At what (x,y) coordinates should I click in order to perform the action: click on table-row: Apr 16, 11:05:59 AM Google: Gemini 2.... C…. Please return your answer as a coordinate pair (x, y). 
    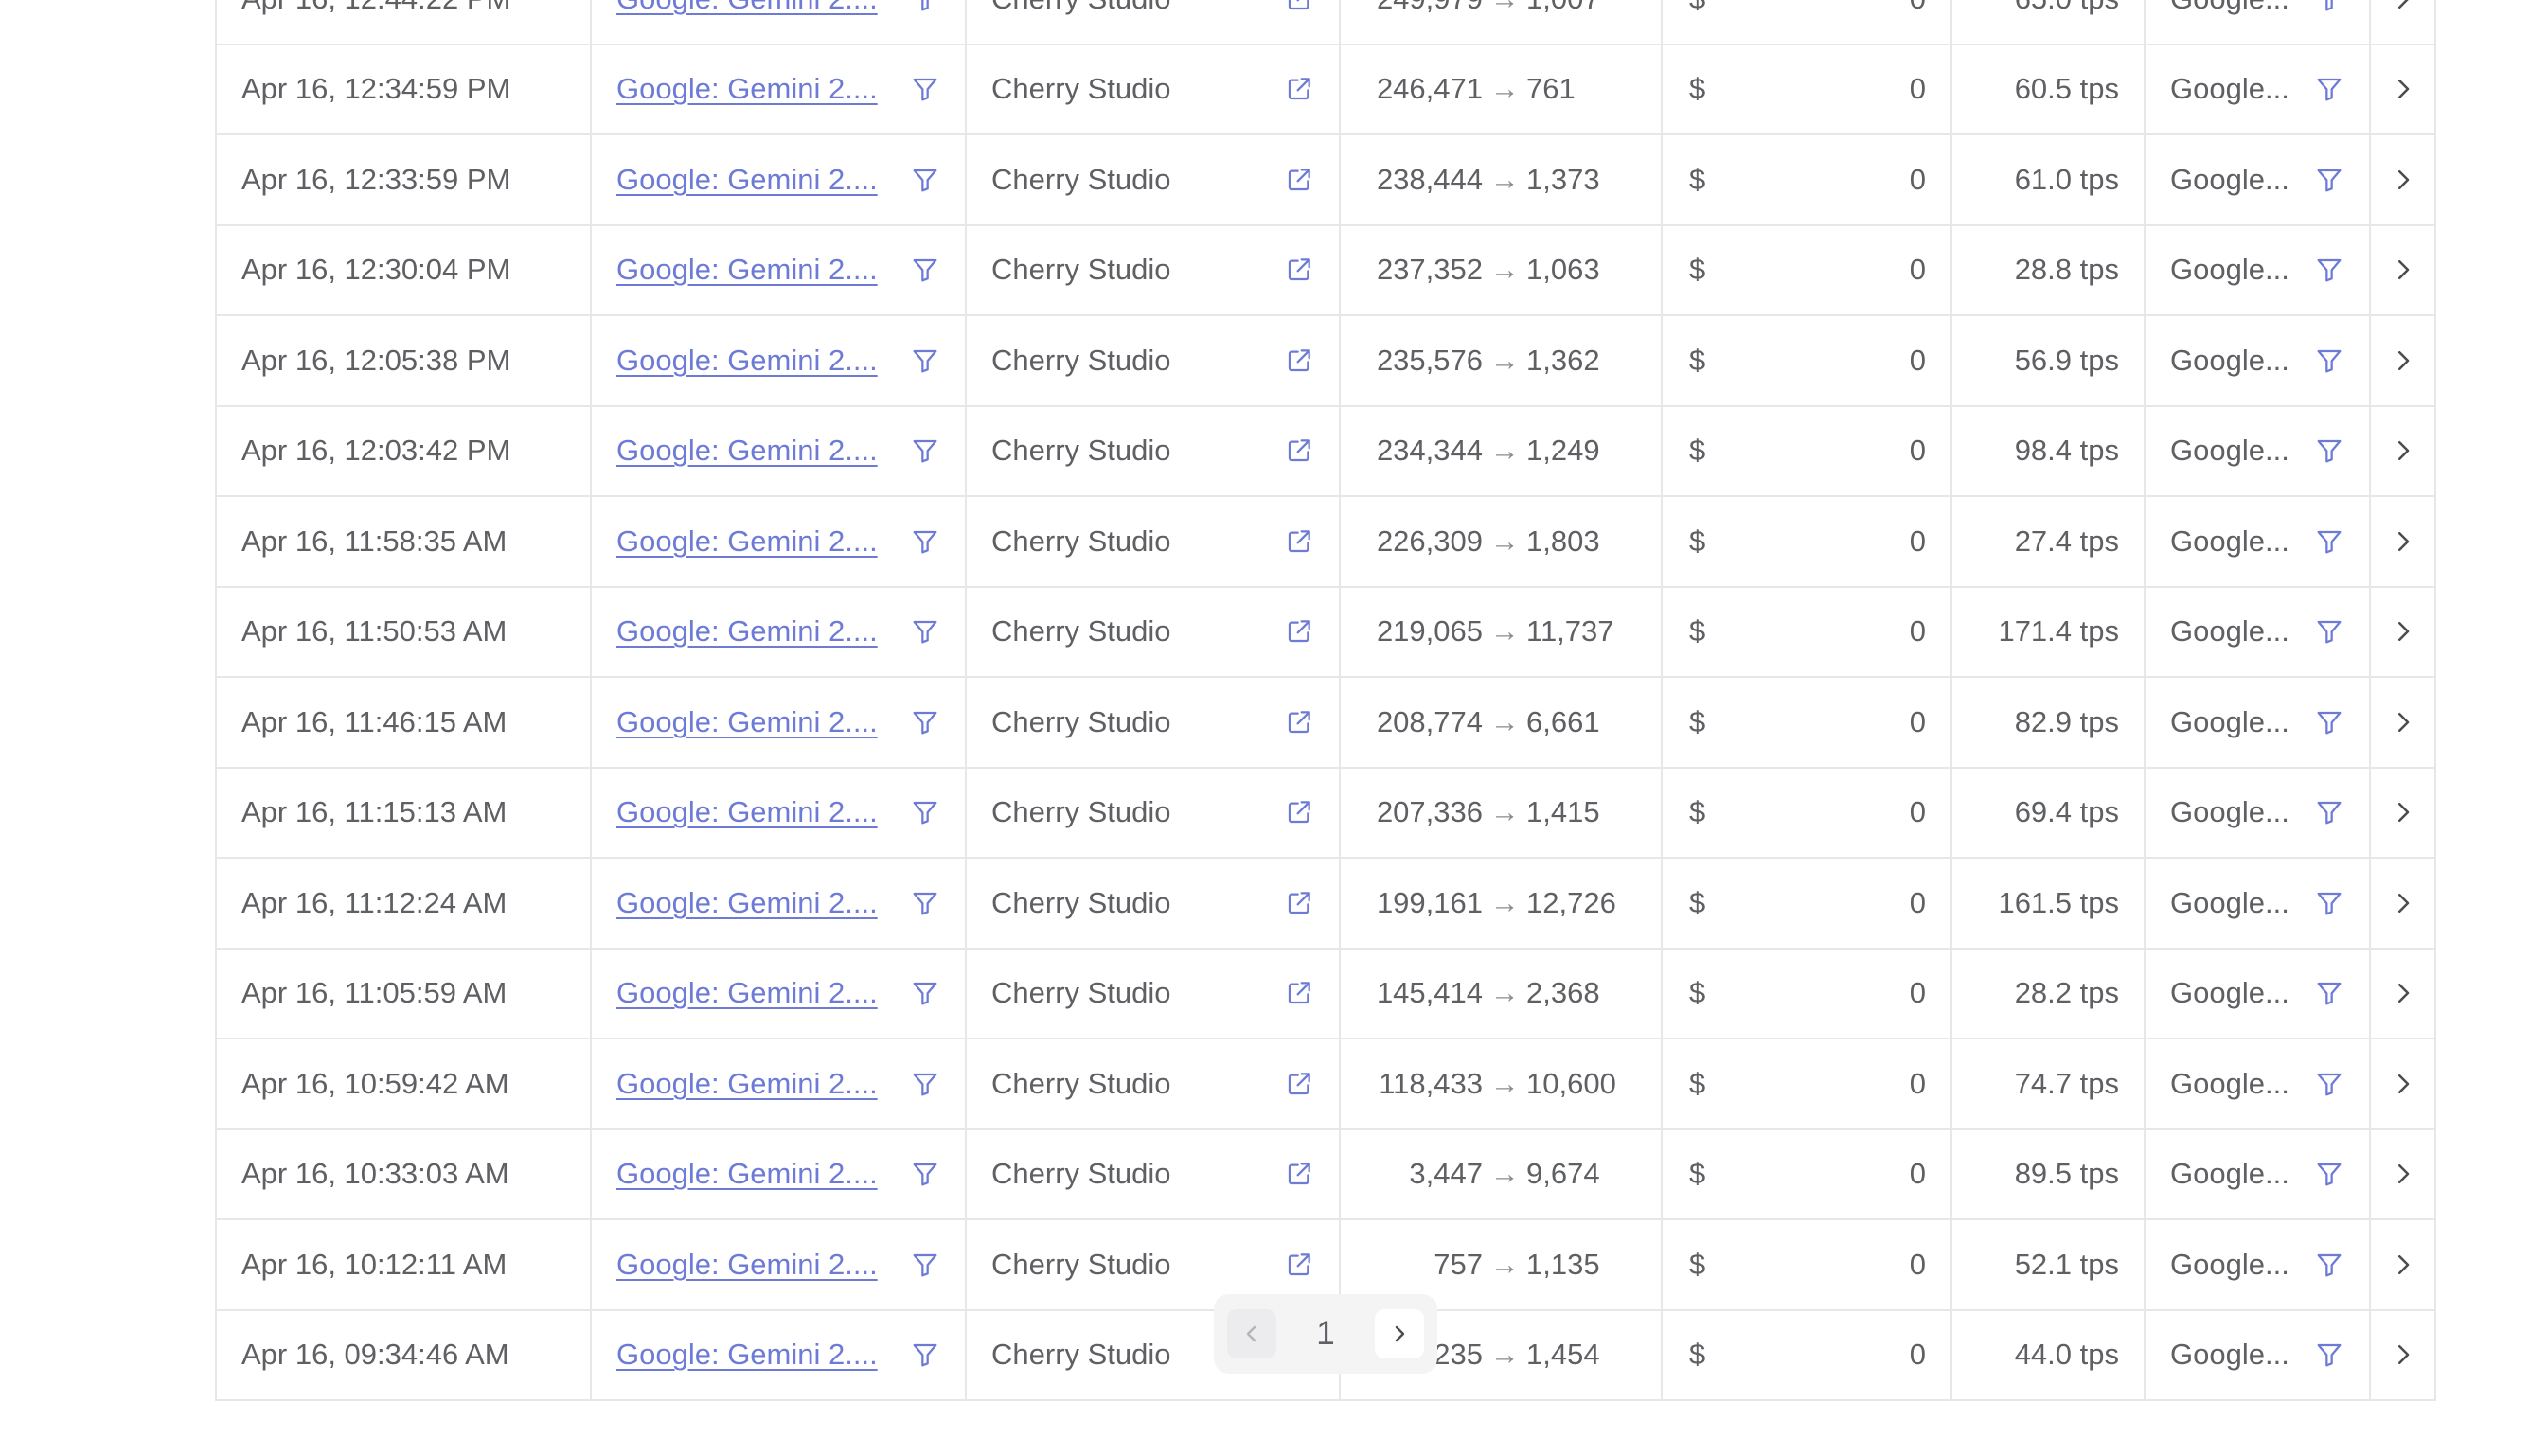
    Looking at the image, I should click on (1325, 994).